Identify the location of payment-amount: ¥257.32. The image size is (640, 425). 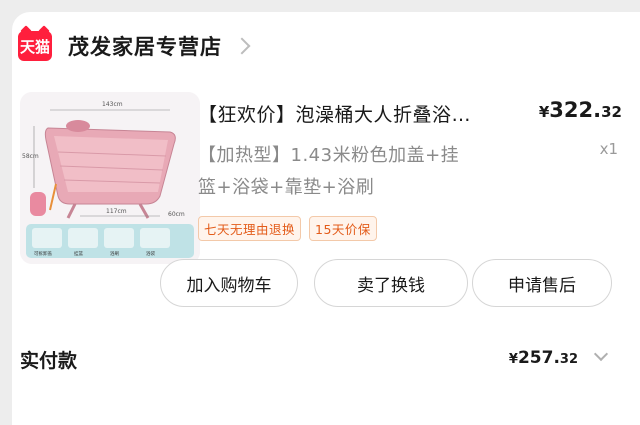
(543, 358).